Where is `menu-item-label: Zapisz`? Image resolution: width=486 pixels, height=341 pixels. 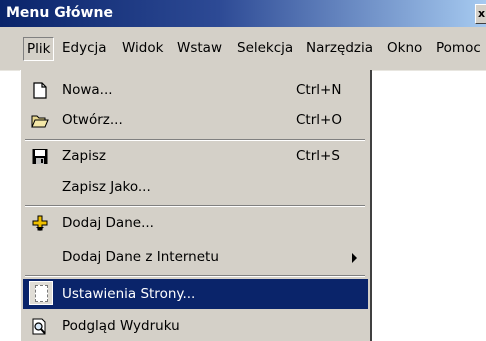 menu-item-label: Zapisz is located at coordinates (84, 156).